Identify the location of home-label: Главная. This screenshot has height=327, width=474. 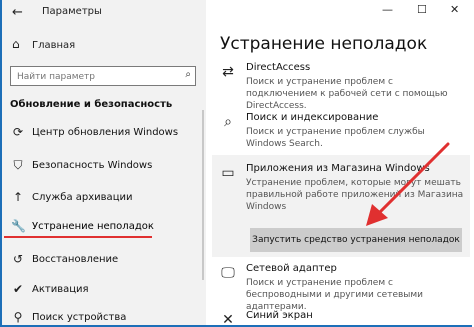
(54, 45).